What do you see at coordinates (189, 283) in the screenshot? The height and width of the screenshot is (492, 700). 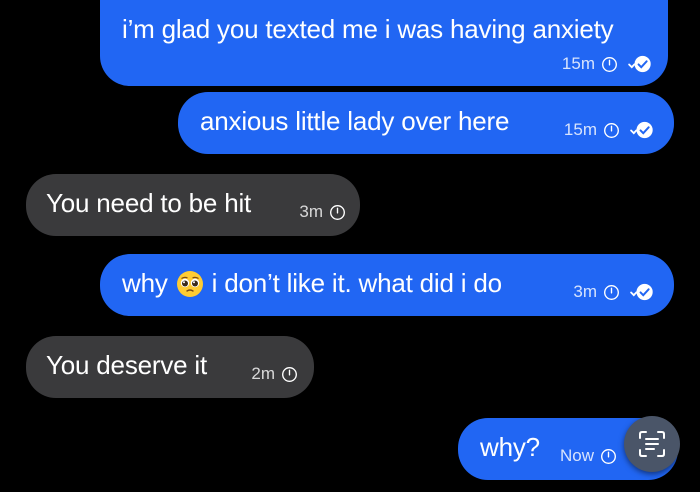 I see `pleading-face-emoji` at bounding box center [189, 283].